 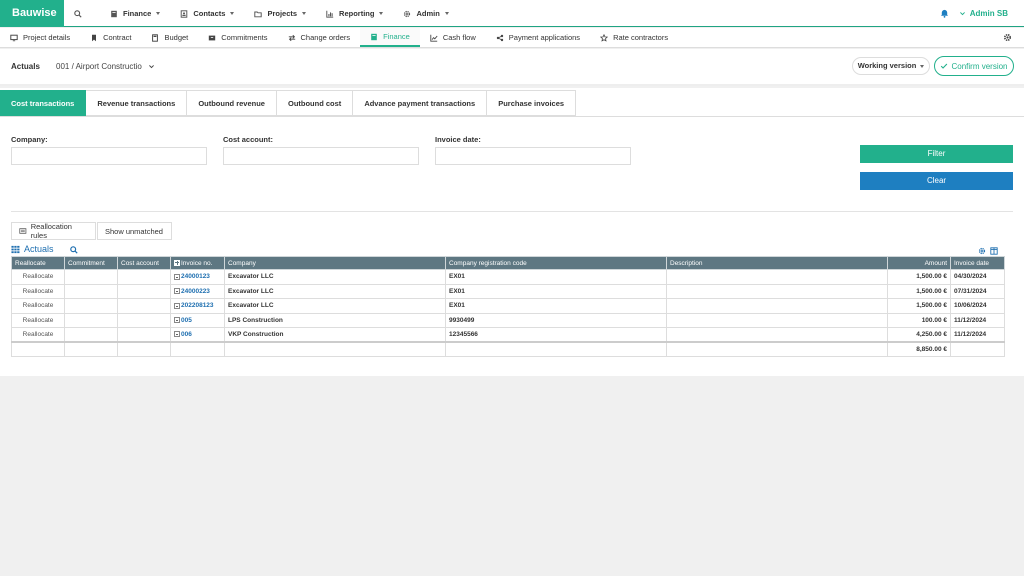 I want to click on invoice-no-cell: 005, so click(x=197, y=320).